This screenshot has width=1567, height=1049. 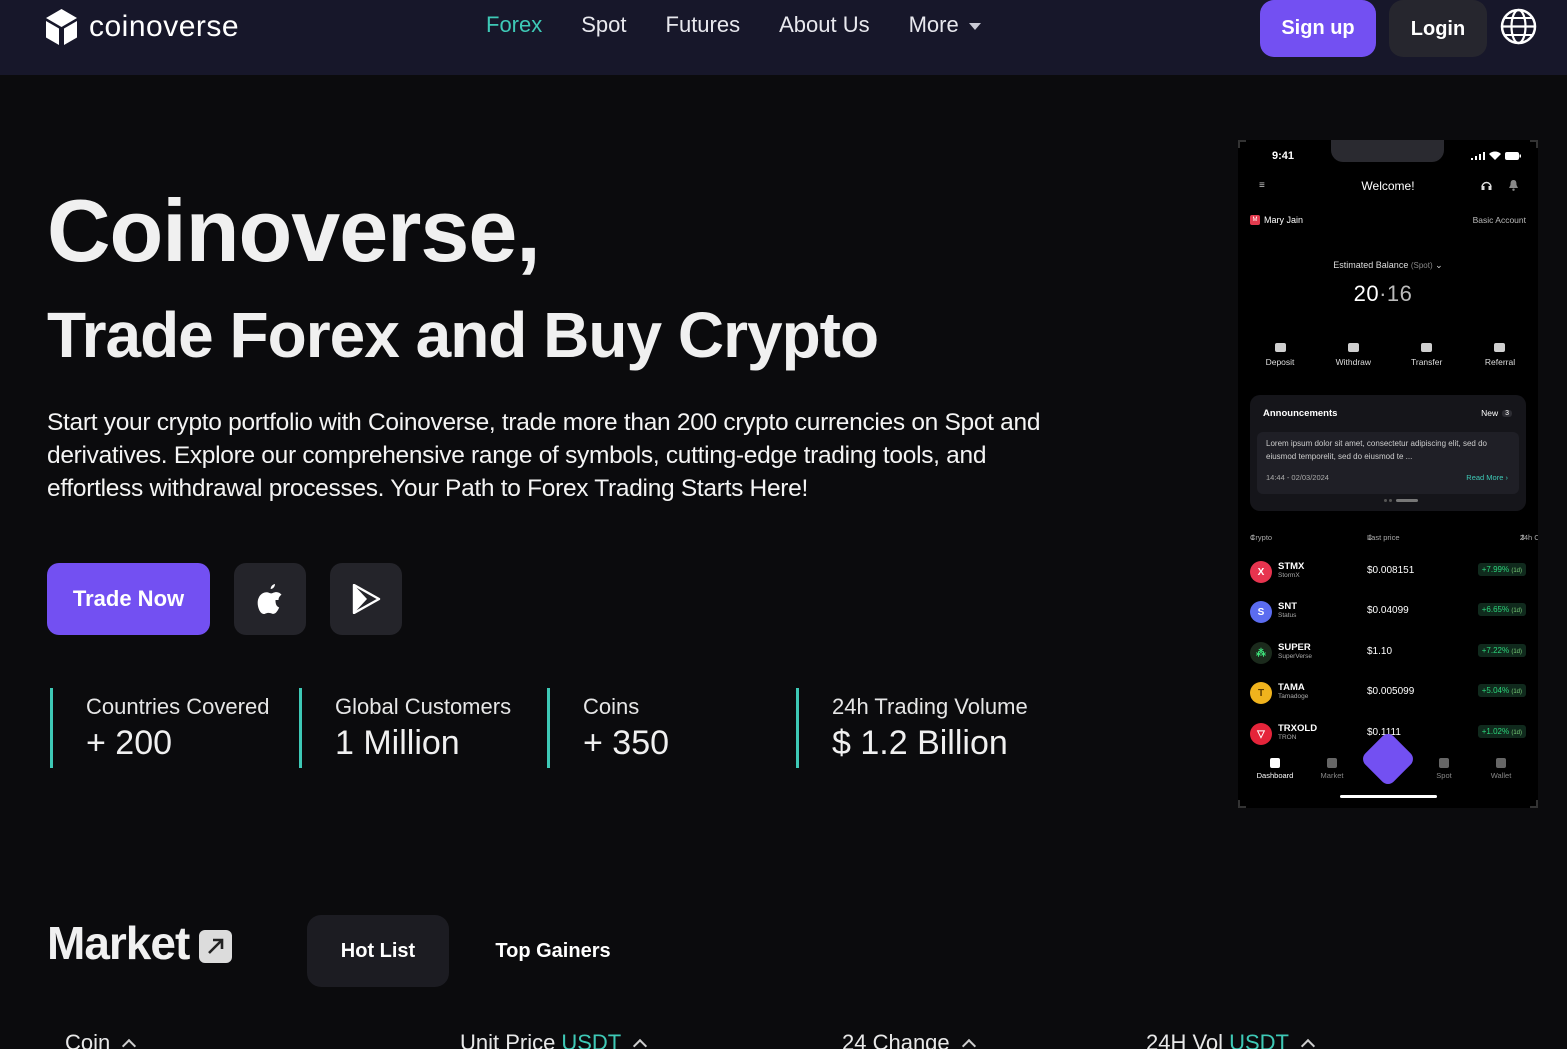 What do you see at coordinates (824, 25) in the screenshot?
I see `nav-link-about-us: About Us` at bounding box center [824, 25].